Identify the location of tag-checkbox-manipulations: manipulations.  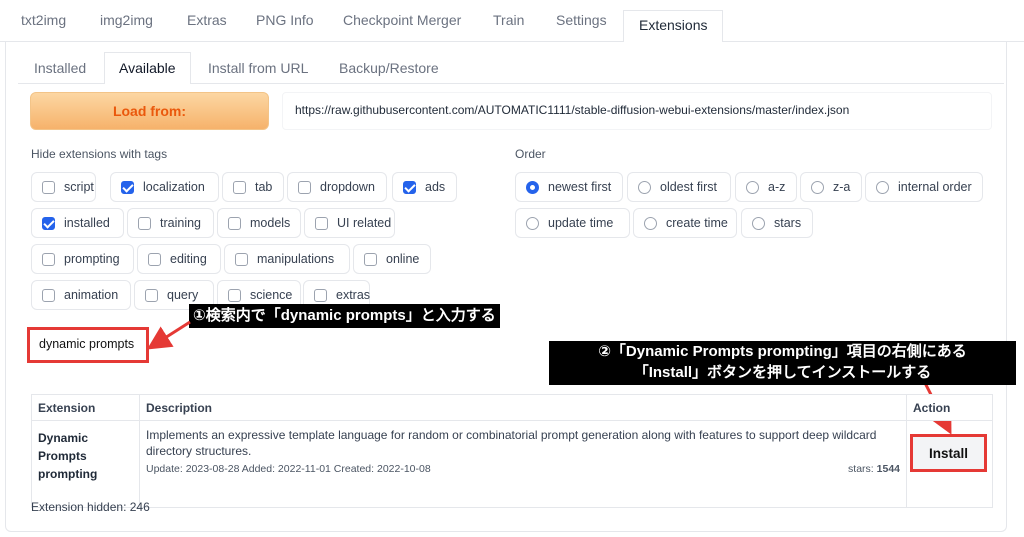
(287, 259).